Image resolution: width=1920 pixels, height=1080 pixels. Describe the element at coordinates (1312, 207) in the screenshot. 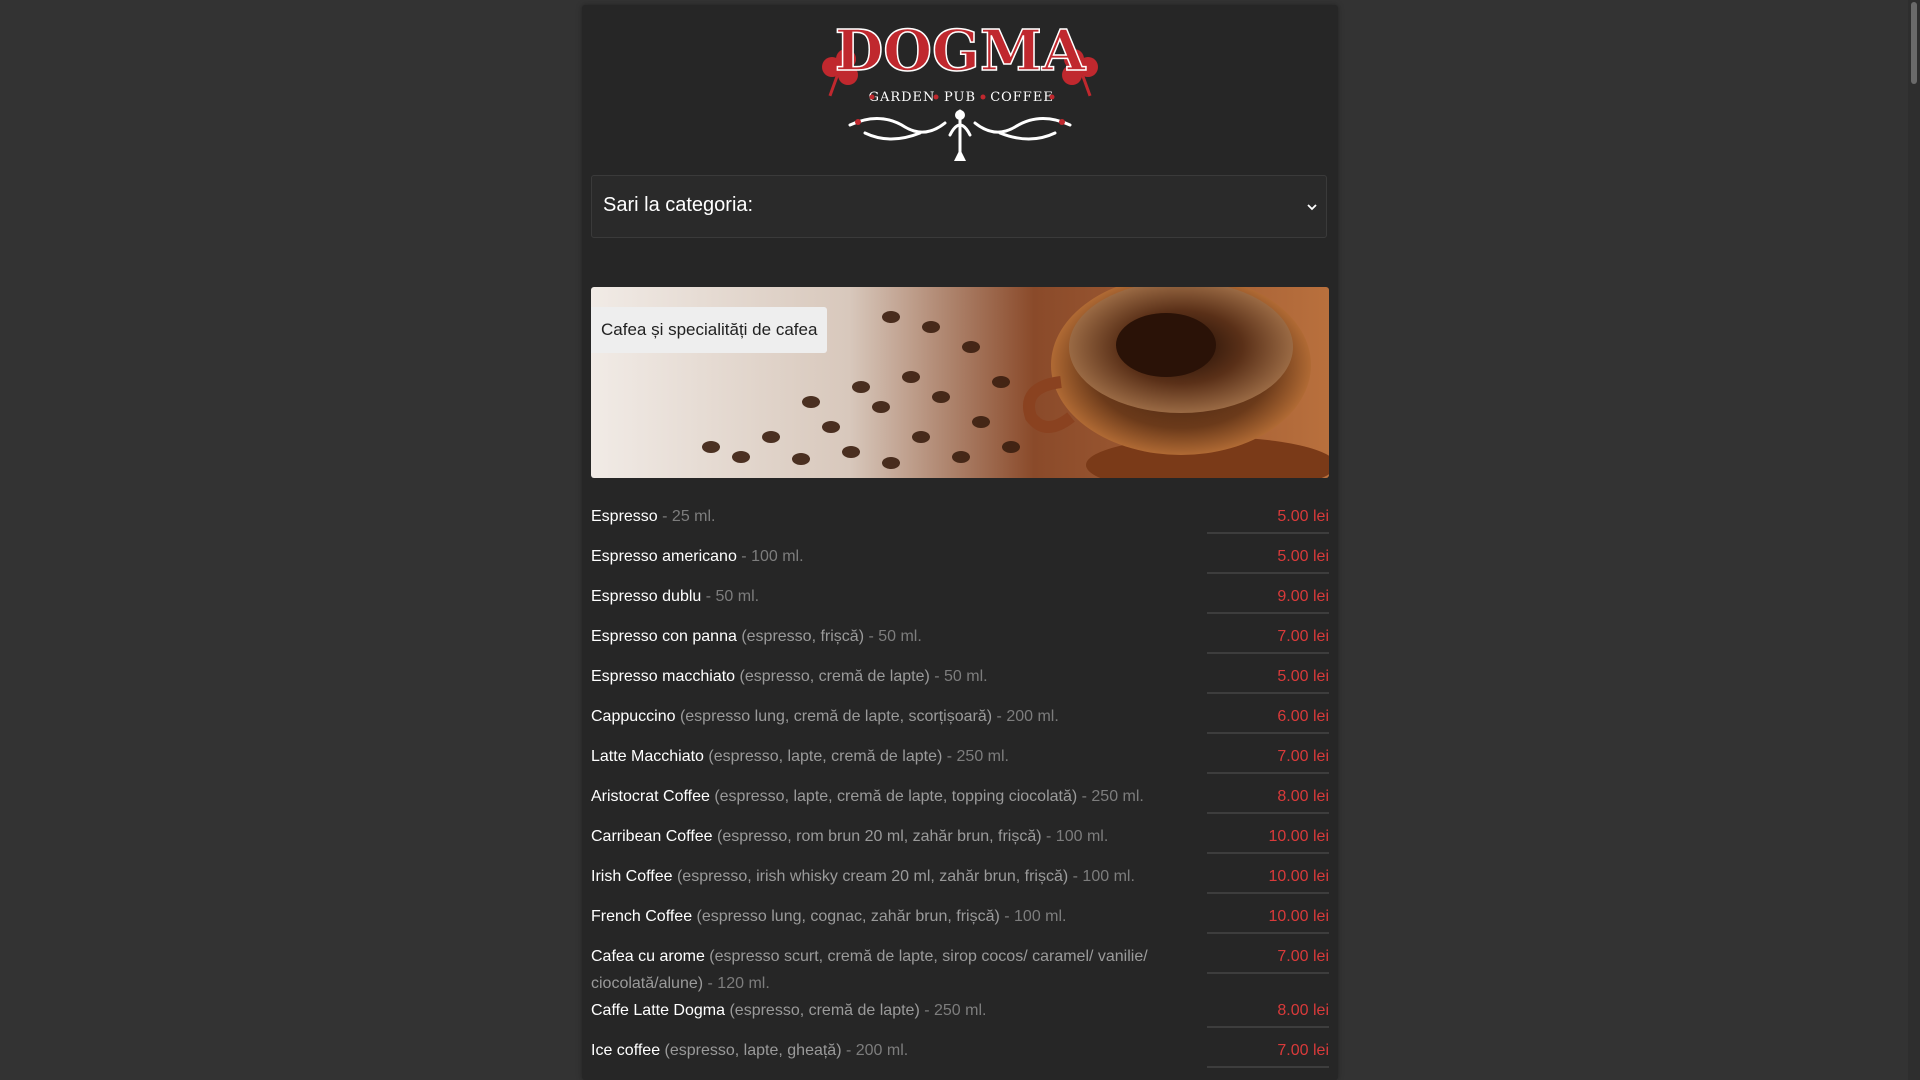

I see `chevron-down-icon` at that location.